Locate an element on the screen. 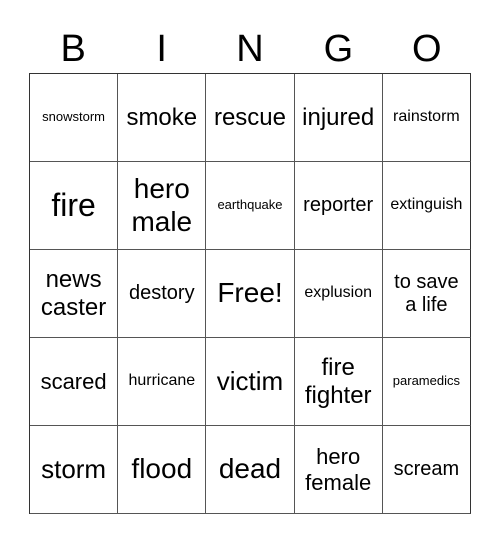  bingo-cell-label: paramedics is located at coordinates (426, 381).